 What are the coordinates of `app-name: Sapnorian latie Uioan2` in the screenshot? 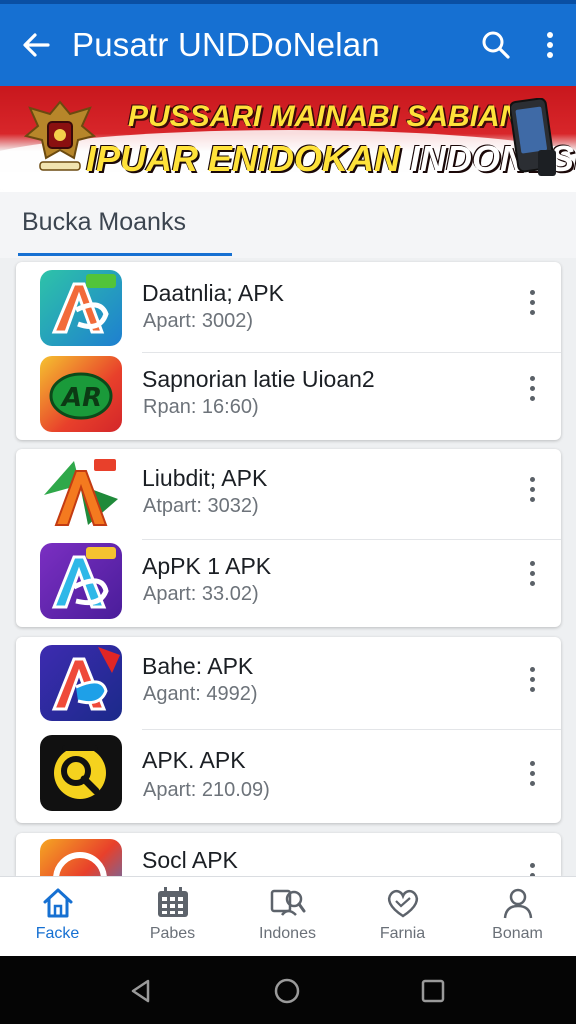 It's located at (258, 379).